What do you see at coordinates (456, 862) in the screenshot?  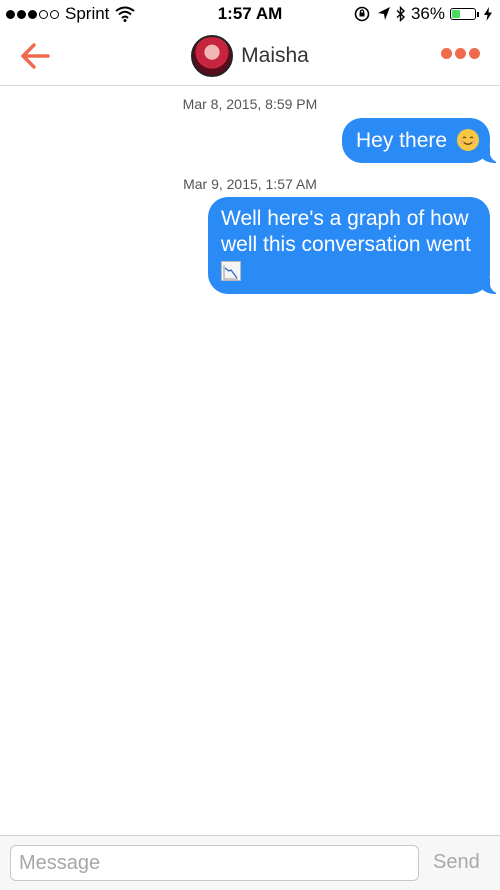 I see `send-button: Send` at bounding box center [456, 862].